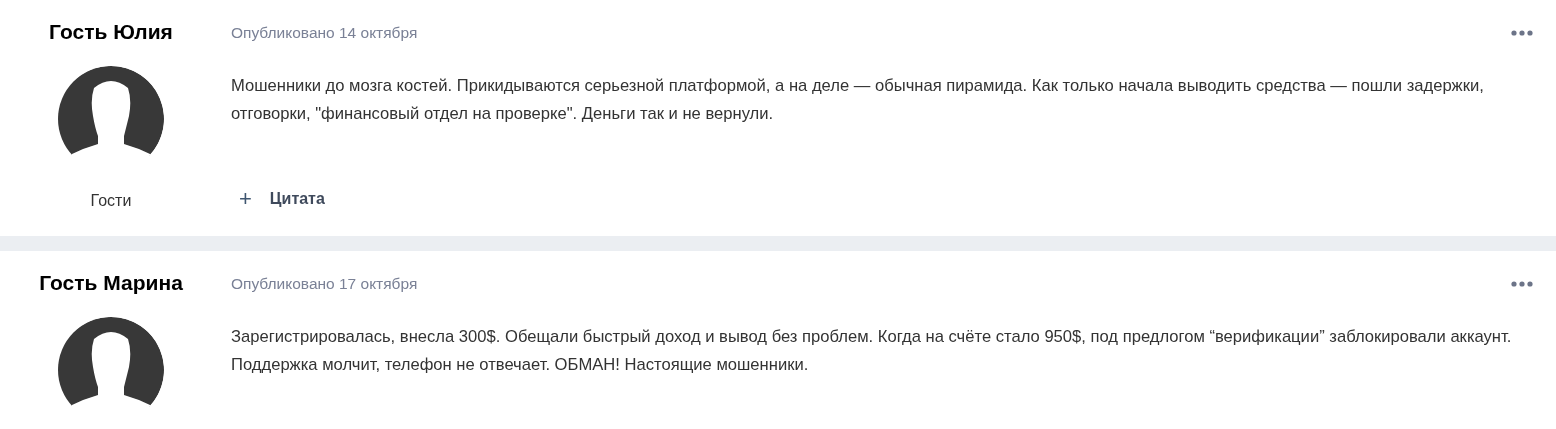 The height and width of the screenshot is (429, 1556). What do you see at coordinates (872, 351) in the screenshot?
I see `post-text: Зарегистрировалась, внесла 300$. Обещали быстрый доход и вывод без проблем. Когда на счёте стало 950$, под предлогом “верификации” заблокировали аккаунт. Поддержка молчит, телефон не отвечает. ОБМАН! Настоящие мошенники.` at bounding box center [872, 351].